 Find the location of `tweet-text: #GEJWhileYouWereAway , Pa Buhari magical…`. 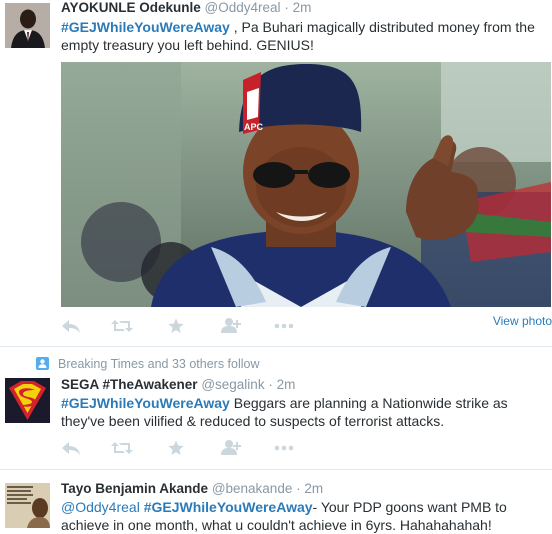

tweet-text: #GEJWhileYouWereAway , Pa Buhari magical… is located at coordinates (301, 36).